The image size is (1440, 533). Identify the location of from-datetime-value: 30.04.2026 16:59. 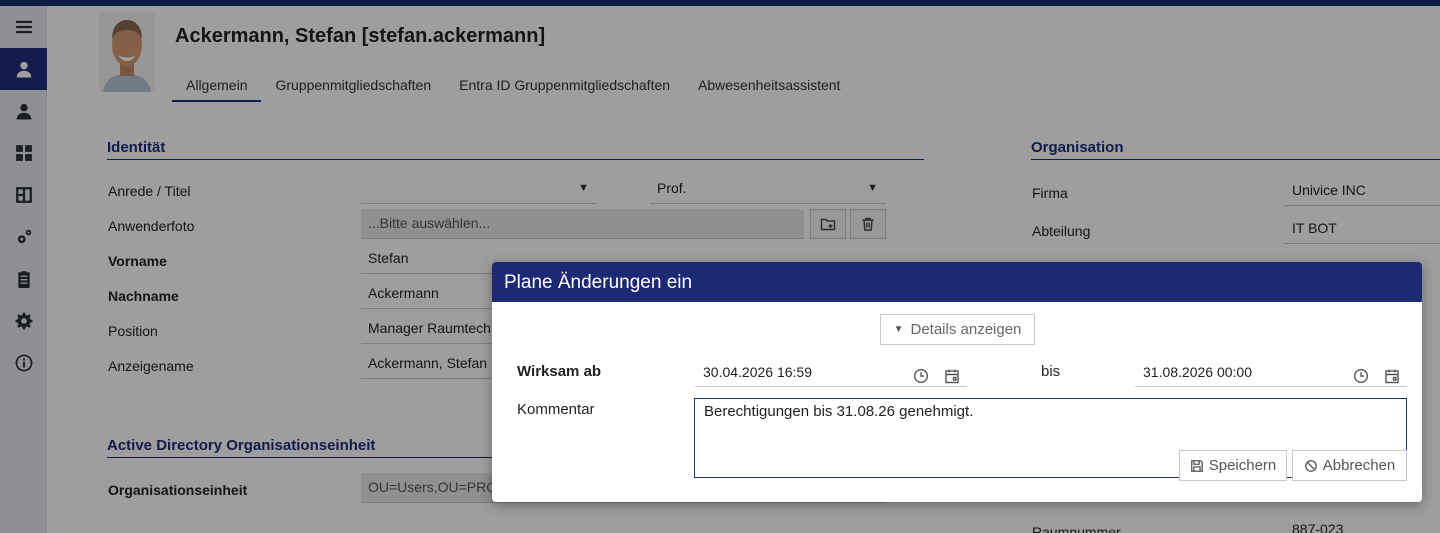
(757, 372).